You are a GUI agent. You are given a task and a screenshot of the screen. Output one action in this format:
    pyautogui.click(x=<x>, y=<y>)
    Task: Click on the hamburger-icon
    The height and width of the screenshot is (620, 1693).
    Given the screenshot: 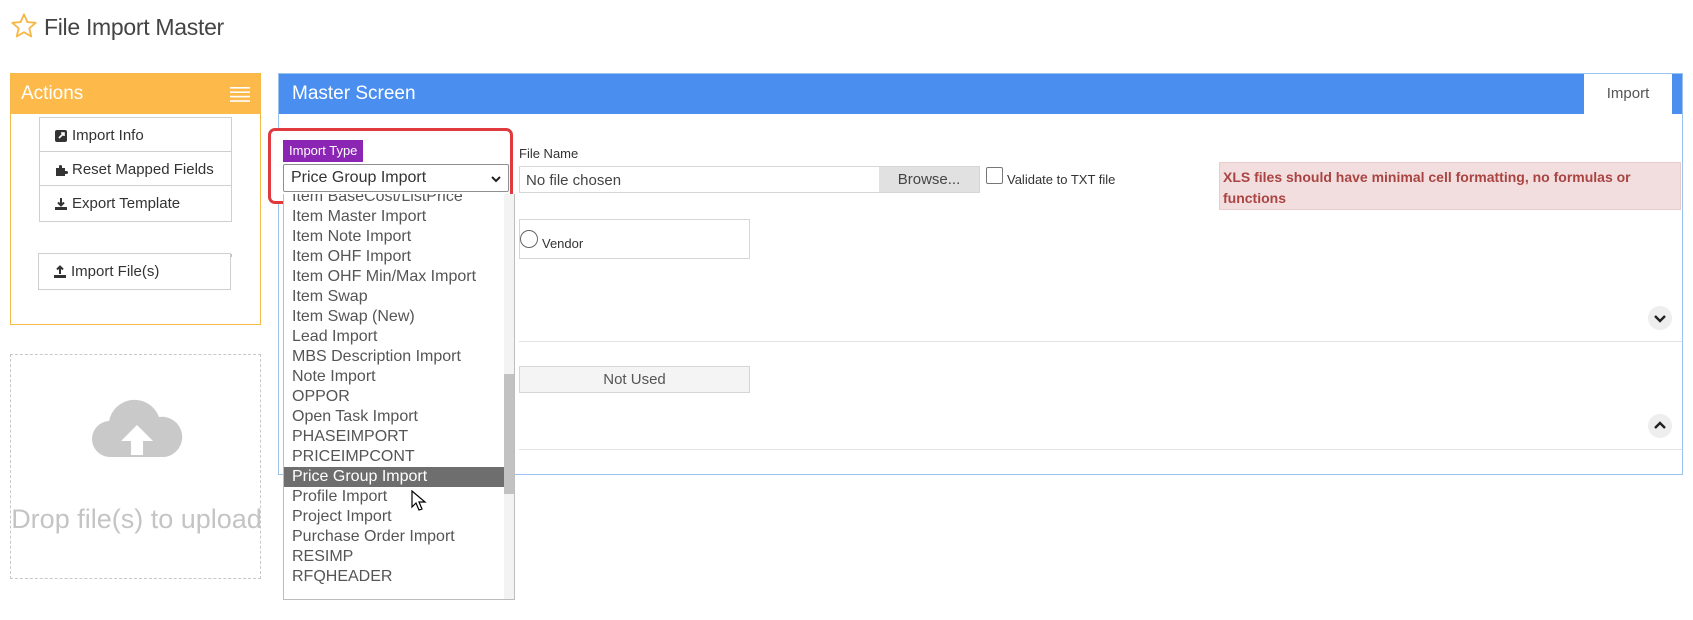 What is the action you would take?
    pyautogui.click(x=240, y=94)
    